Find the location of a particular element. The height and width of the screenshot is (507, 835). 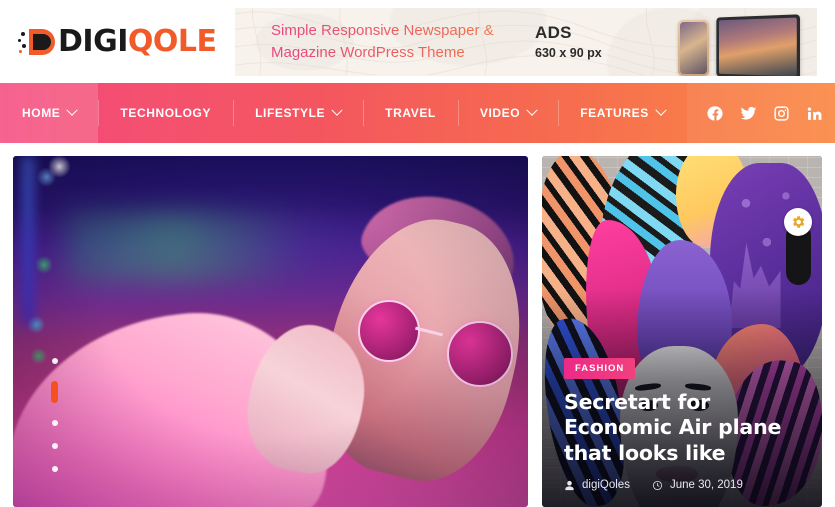

tablet-mockup-icon is located at coordinates (758, 44).